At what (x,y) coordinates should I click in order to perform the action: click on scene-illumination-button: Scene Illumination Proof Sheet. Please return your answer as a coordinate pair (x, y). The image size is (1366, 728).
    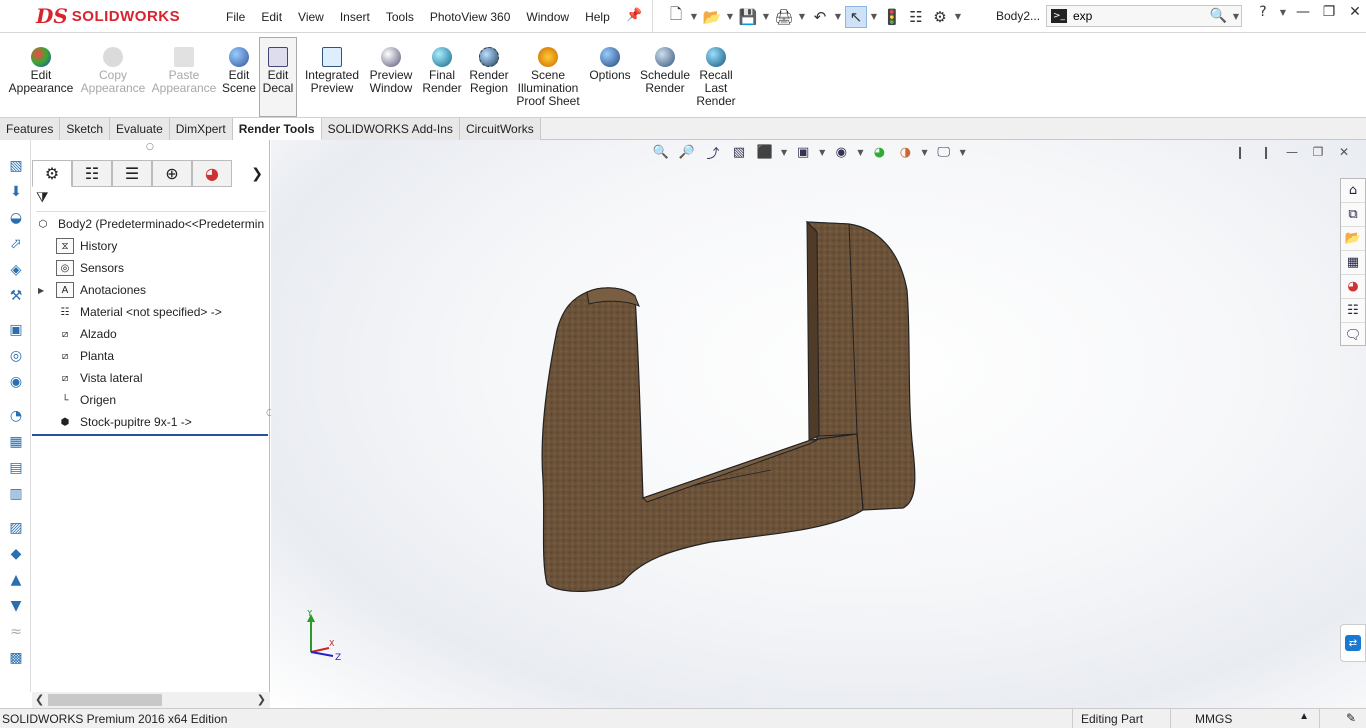
    Looking at the image, I should click on (548, 77).